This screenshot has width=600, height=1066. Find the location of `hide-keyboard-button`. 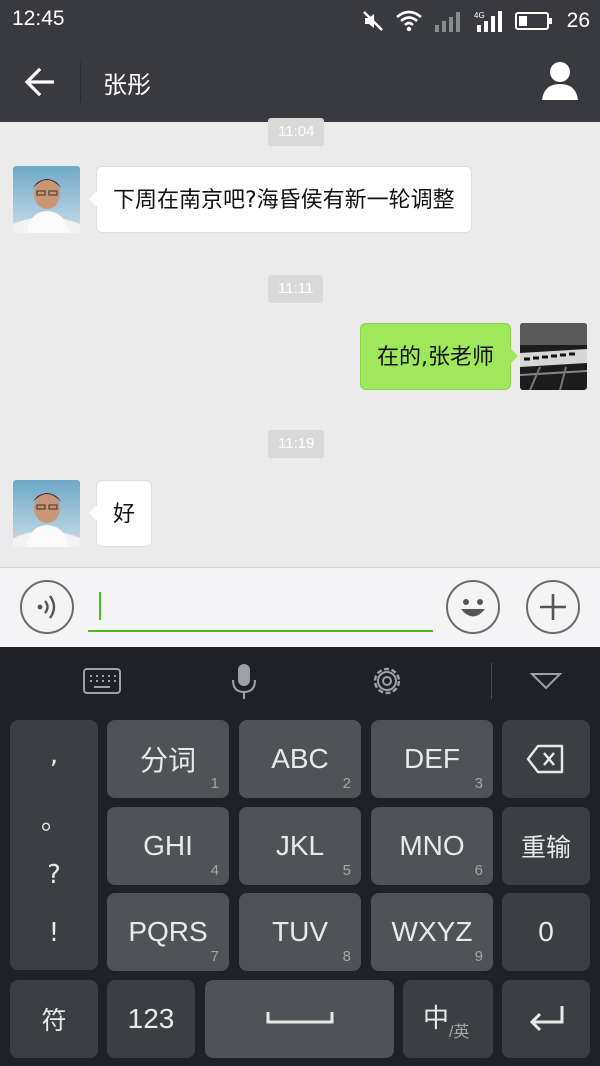

hide-keyboard-button is located at coordinates (546, 681).